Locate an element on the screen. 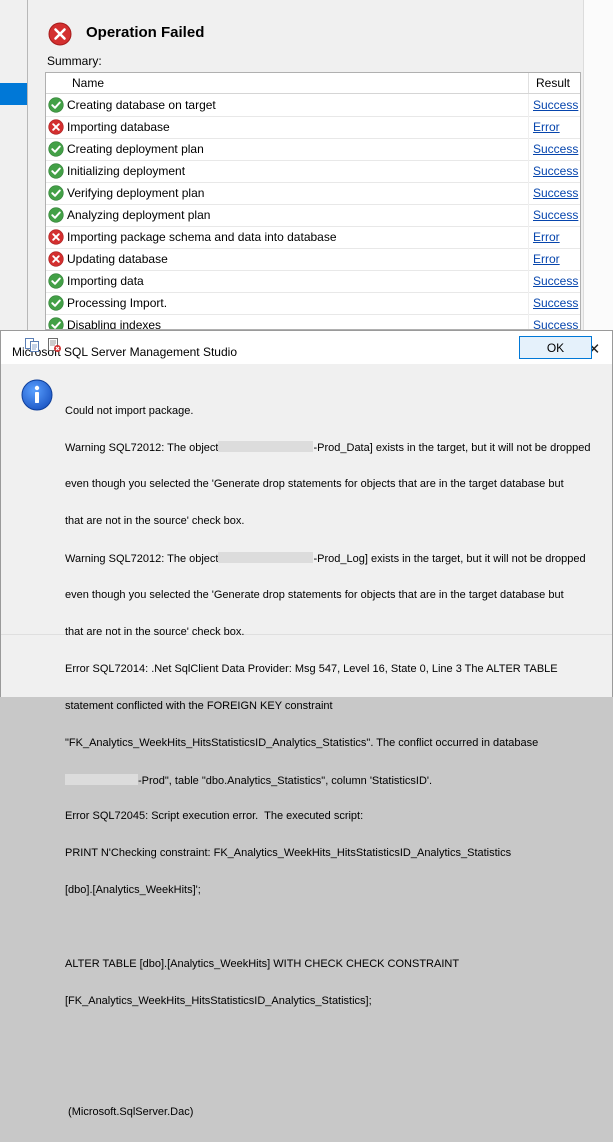 This screenshot has width=613, height=1142. step-name: Initializing deployment is located at coordinates (126, 171).